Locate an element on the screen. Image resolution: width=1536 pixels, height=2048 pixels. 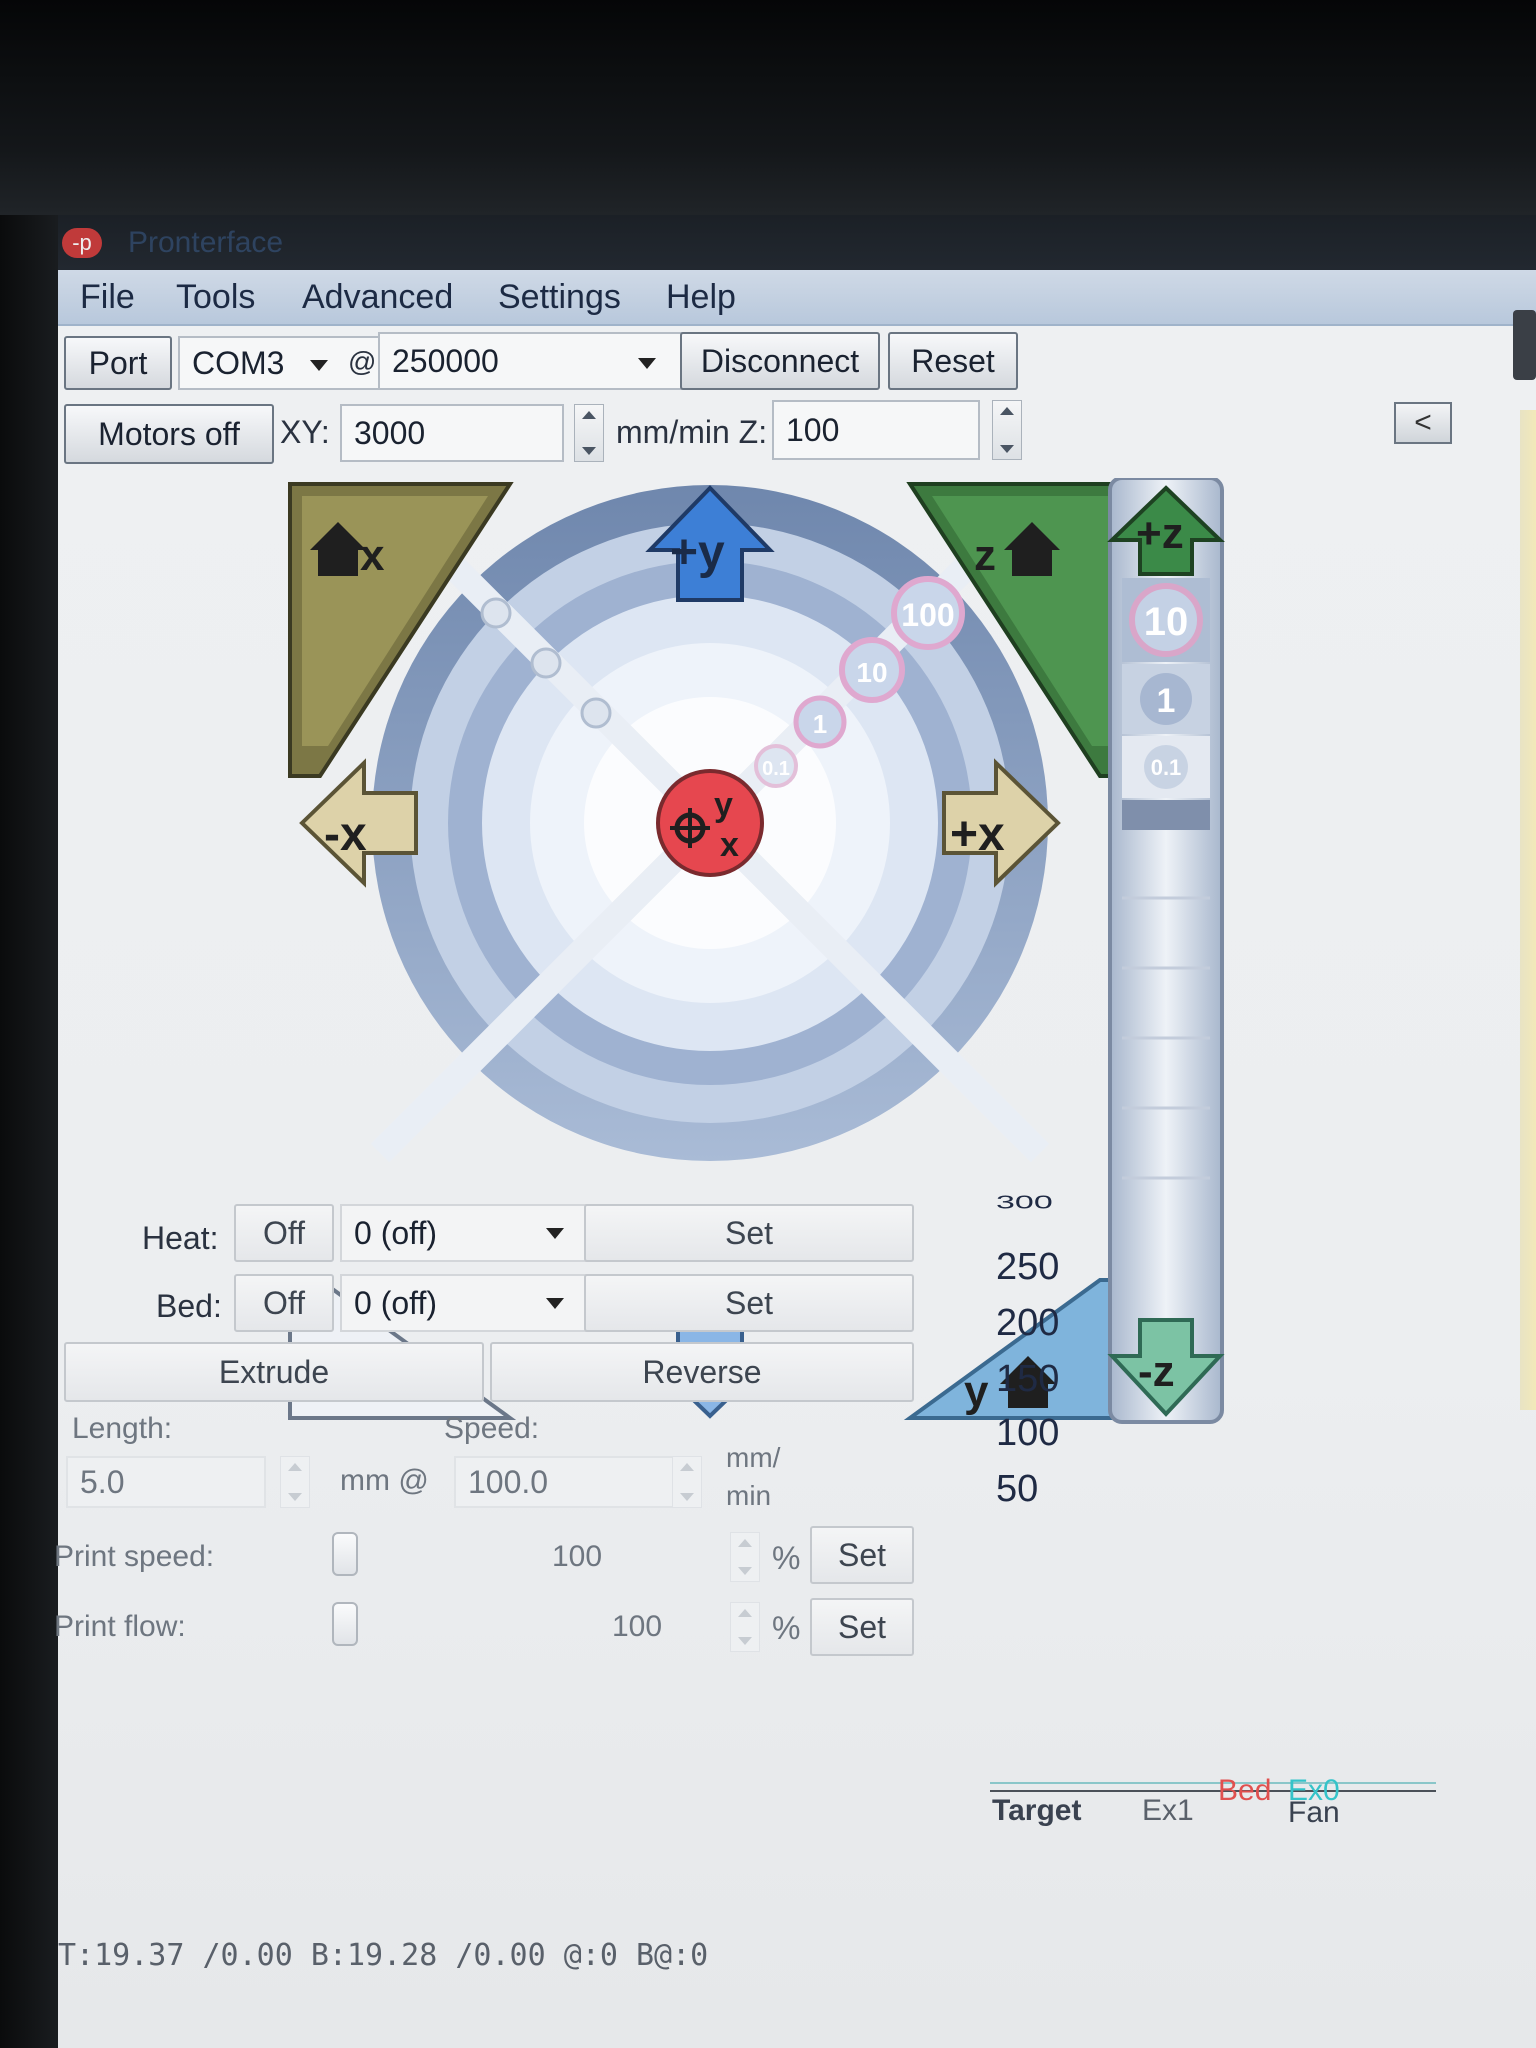
print-speed-value: 100 is located at coordinates (577, 1556).